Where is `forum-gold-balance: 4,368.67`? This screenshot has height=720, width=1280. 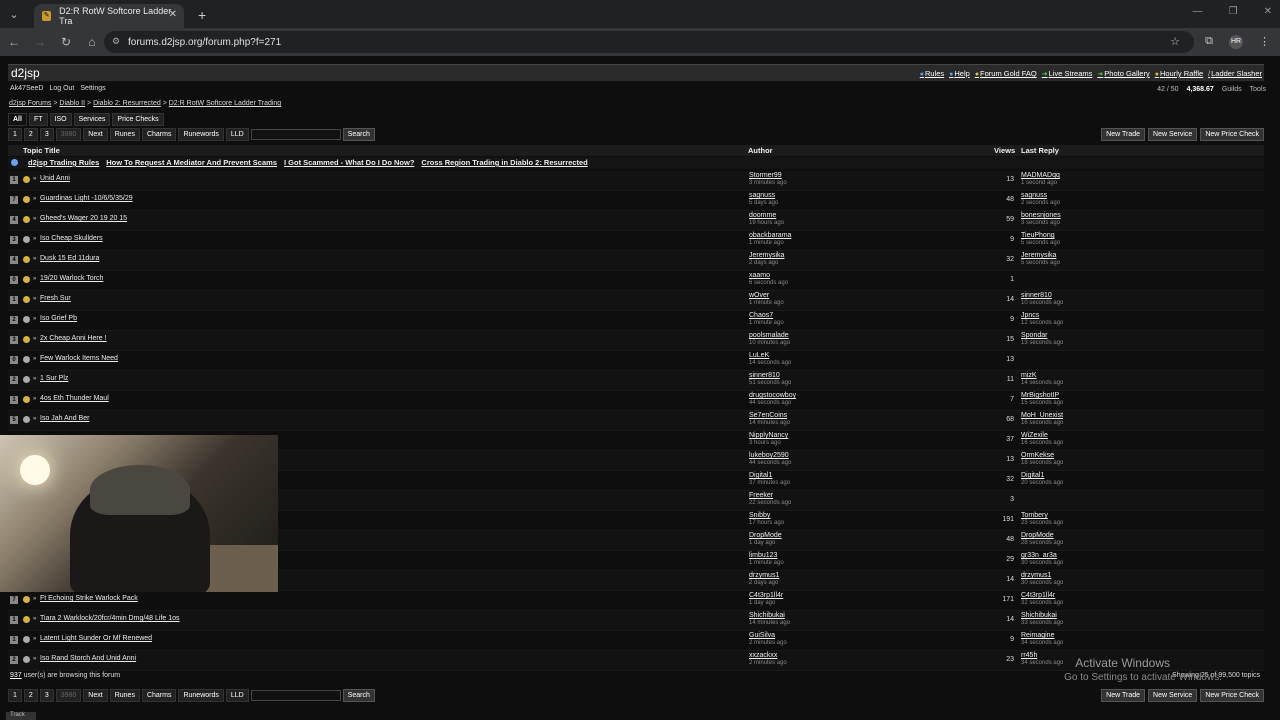 forum-gold-balance: 4,368.67 is located at coordinates (1200, 89).